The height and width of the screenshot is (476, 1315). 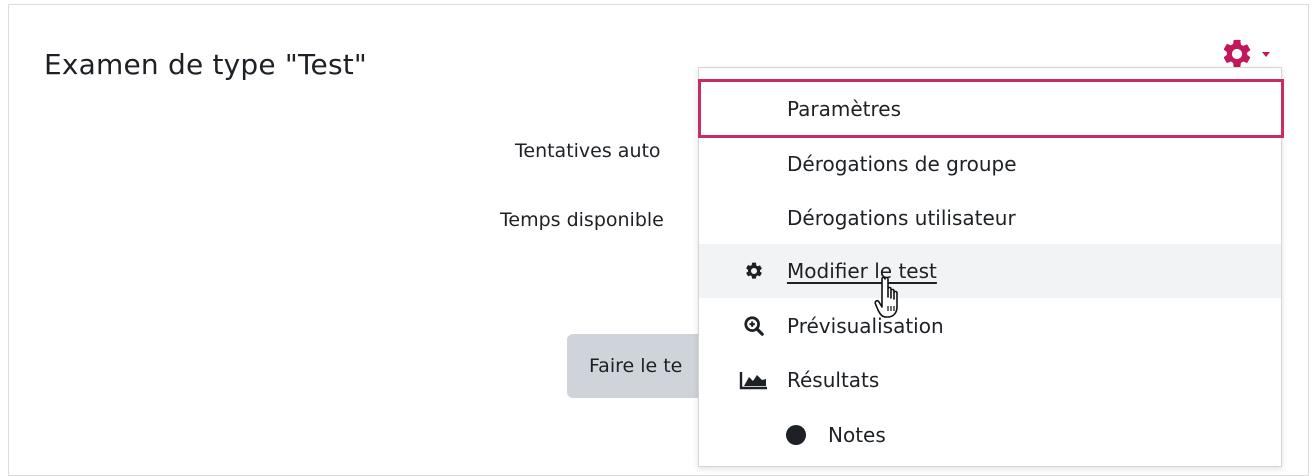 What do you see at coordinates (206, 64) in the screenshot?
I see `page-title: Examen de type "Test"` at bounding box center [206, 64].